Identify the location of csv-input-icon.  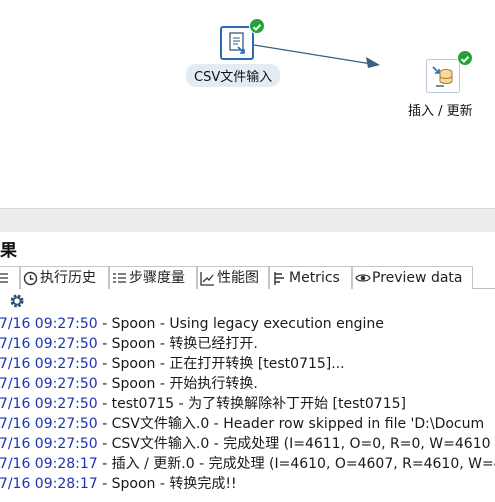
(237, 43).